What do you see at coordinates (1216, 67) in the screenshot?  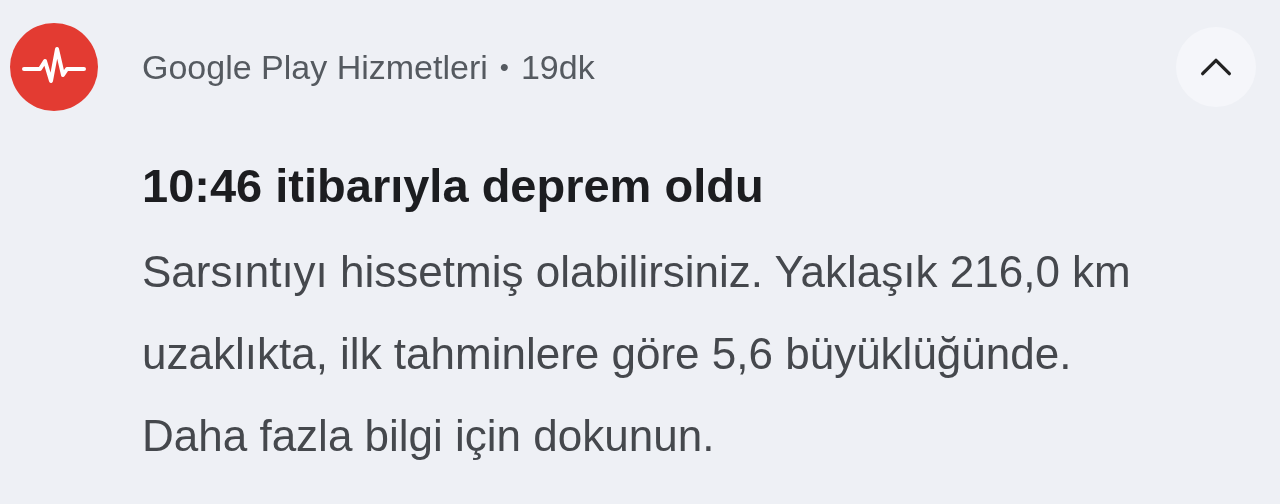 I see `chevron-up-icon` at bounding box center [1216, 67].